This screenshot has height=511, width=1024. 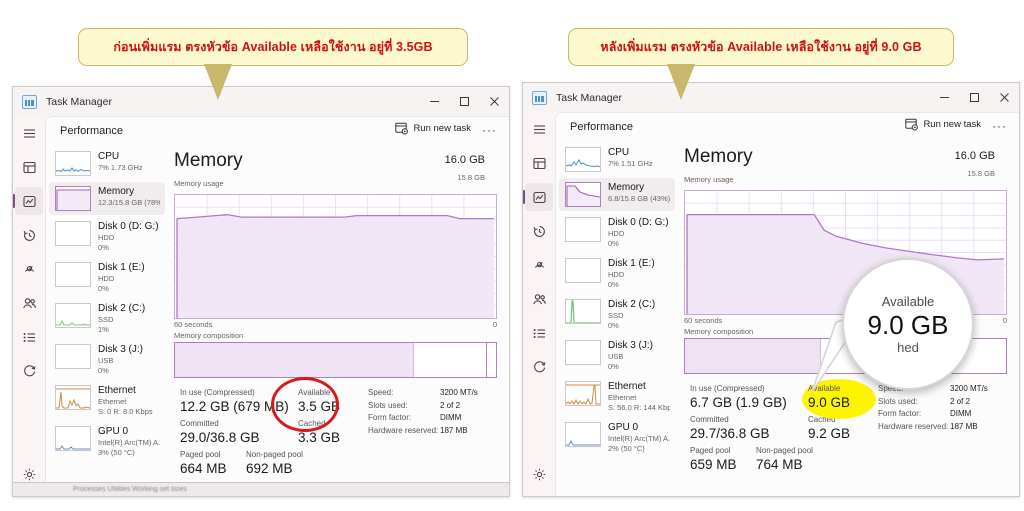 What do you see at coordinates (107, 277) in the screenshot?
I see `device-item-disk1-left: Disk 1 (E:) HDD 0%` at bounding box center [107, 277].